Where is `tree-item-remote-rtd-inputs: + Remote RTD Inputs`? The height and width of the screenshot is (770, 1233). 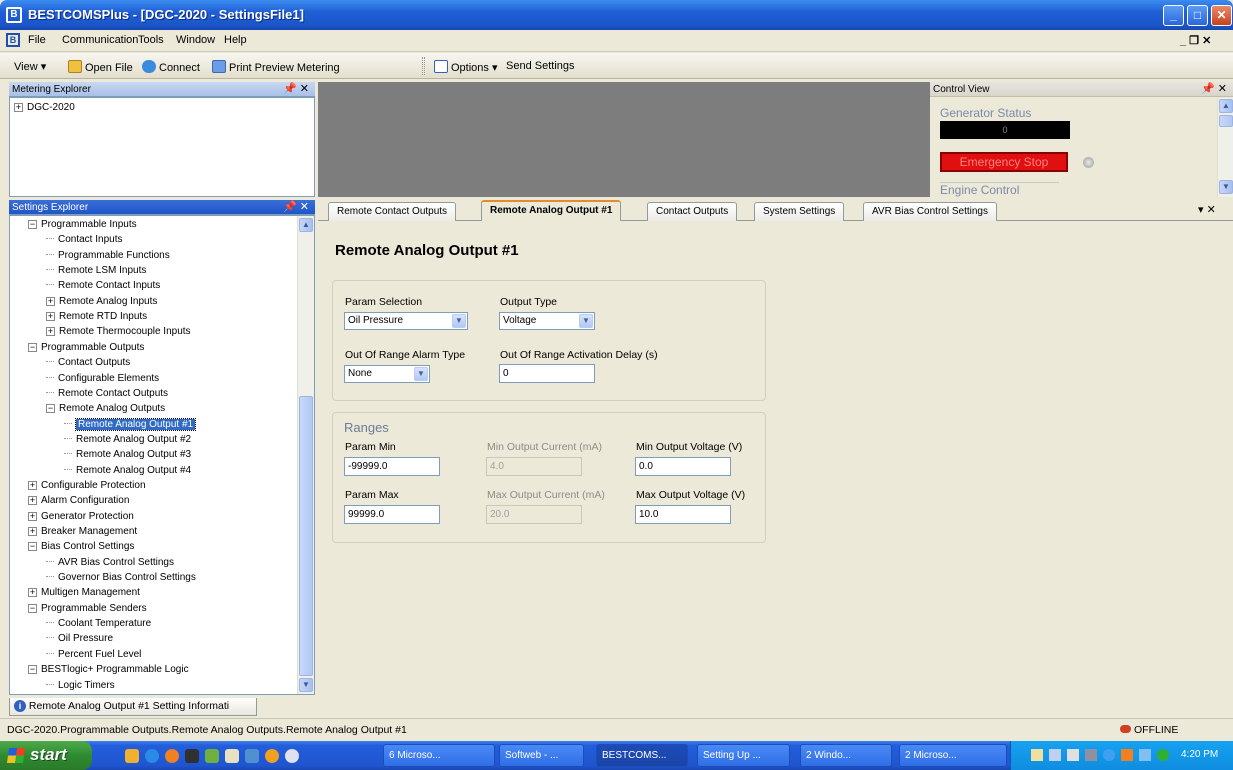
tree-item-remote-rtd-inputs: + Remote RTD Inputs is located at coordinates (96, 316).